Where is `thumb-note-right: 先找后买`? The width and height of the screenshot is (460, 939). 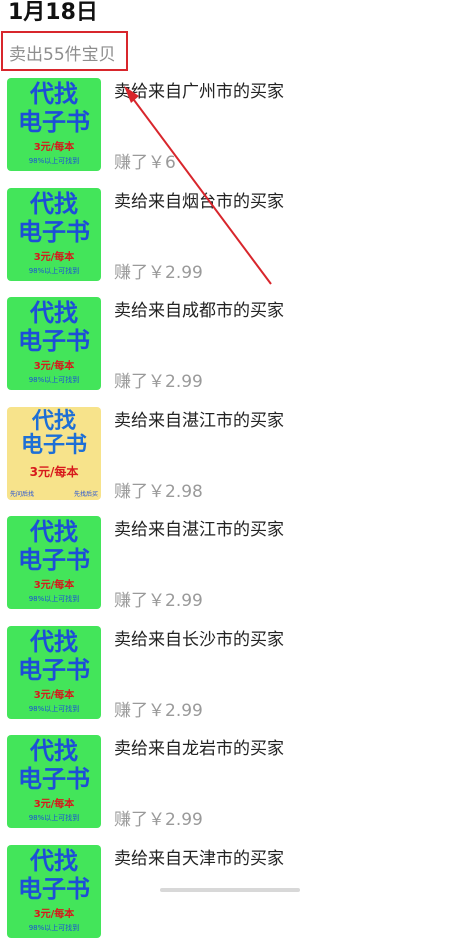 thumb-note-right: 先找后买 is located at coordinates (85, 494).